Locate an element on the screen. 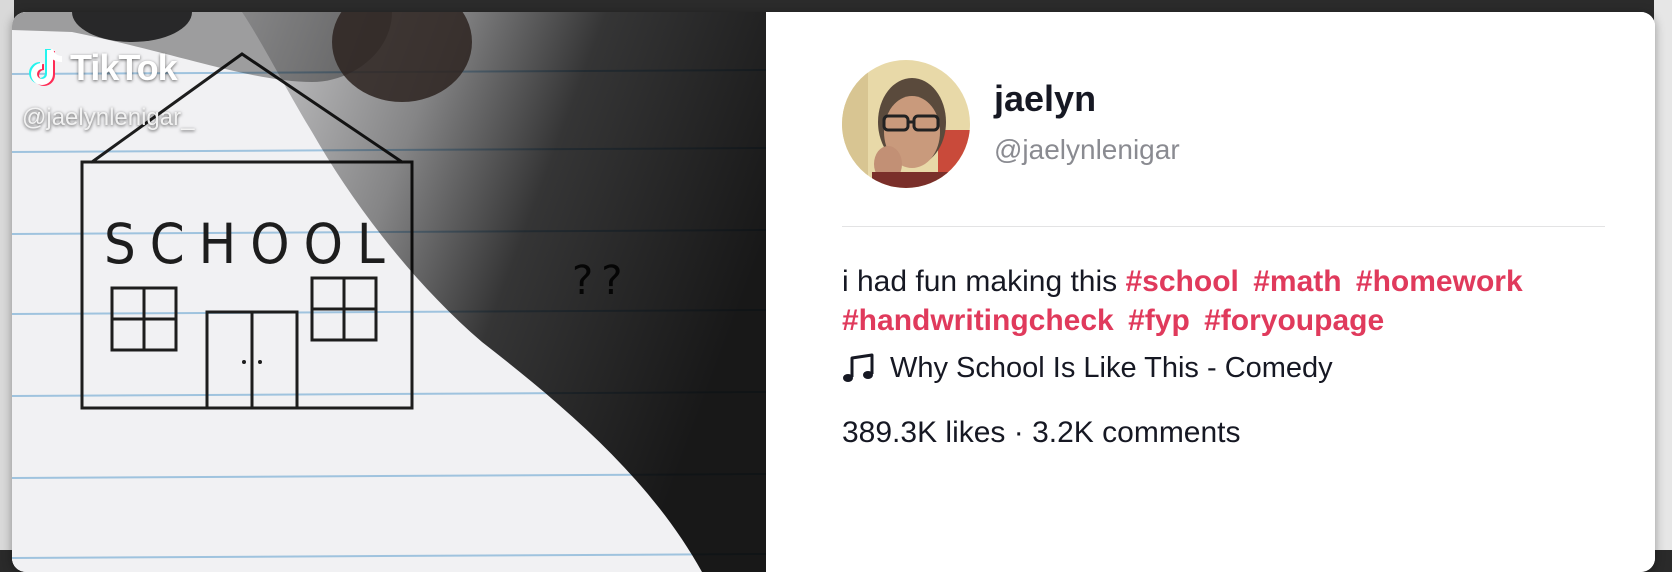 The height and width of the screenshot is (572, 1672). music-note-icon is located at coordinates (858, 367).